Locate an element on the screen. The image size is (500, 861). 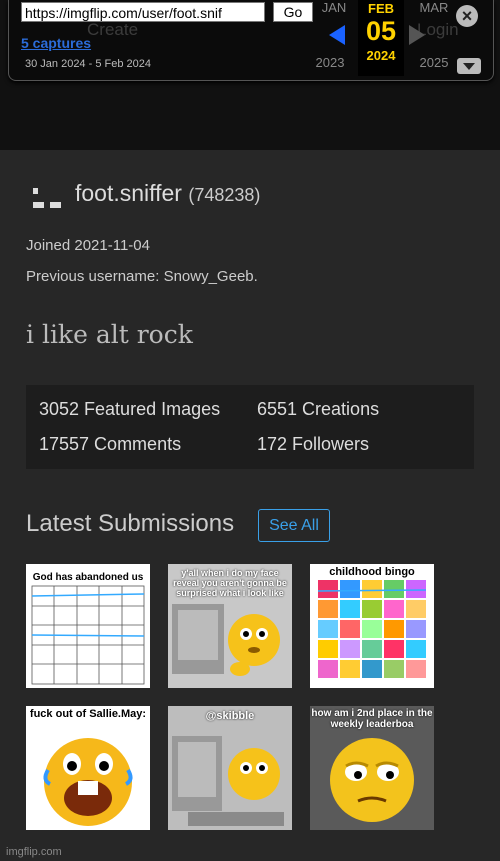
submission-thumb-bingo: God has abandoned us is located at coordinates (88, 626).